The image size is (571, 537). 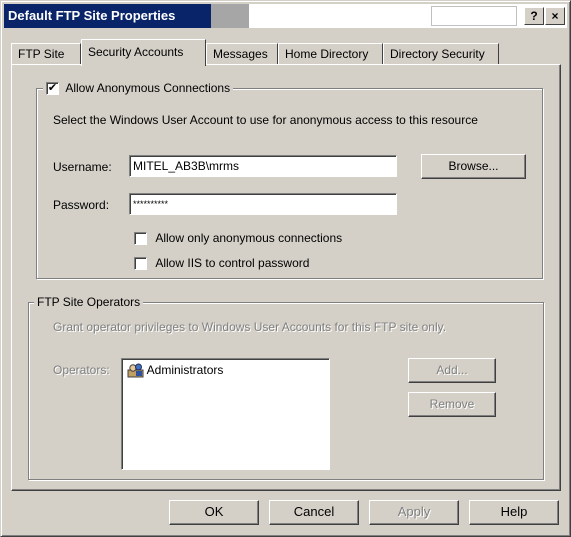 I want to click on anonymous-checkbox: ✔, so click(x=52, y=89).